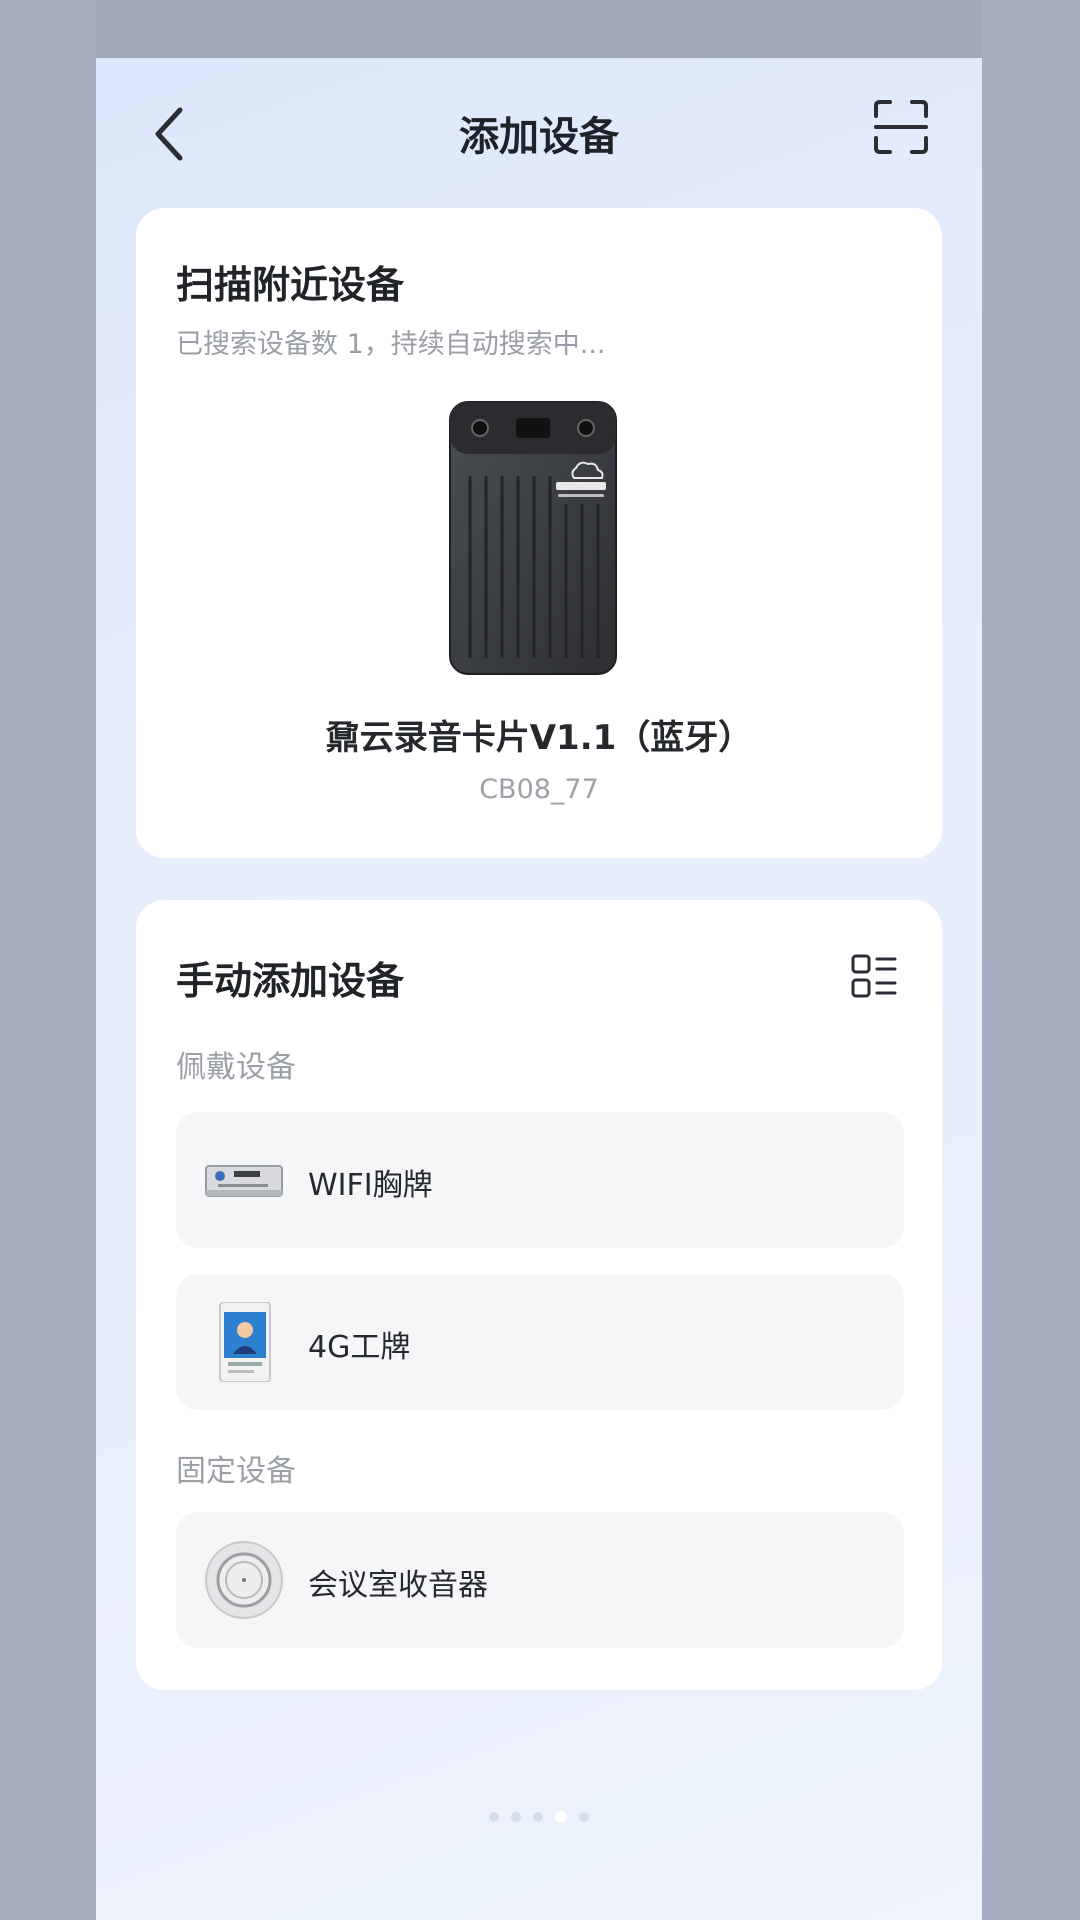 This screenshot has height=1920, width=1080. I want to click on scan-button, so click(901, 127).